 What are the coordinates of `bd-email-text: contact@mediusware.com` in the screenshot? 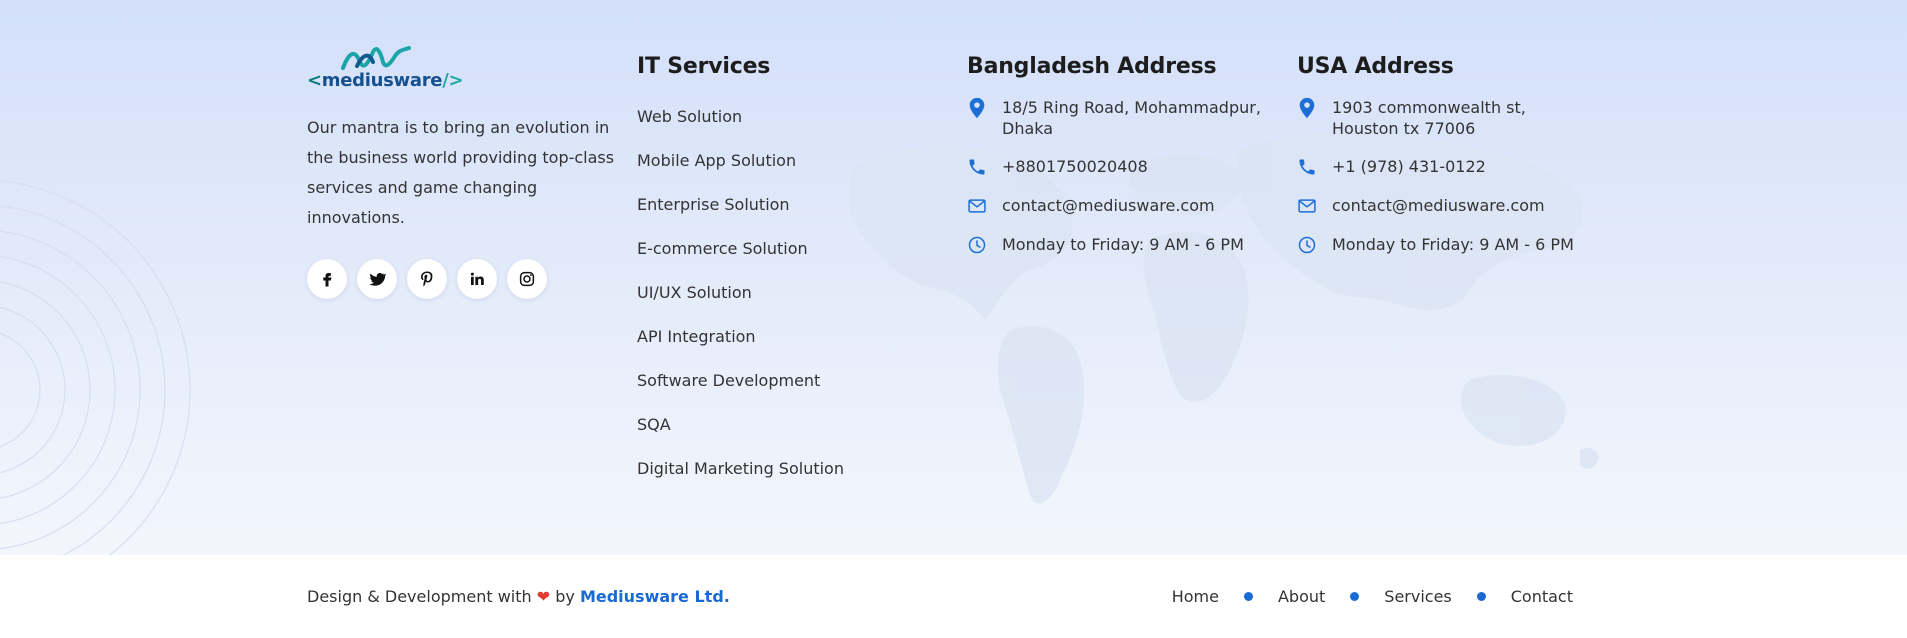 It's located at (1108, 205).